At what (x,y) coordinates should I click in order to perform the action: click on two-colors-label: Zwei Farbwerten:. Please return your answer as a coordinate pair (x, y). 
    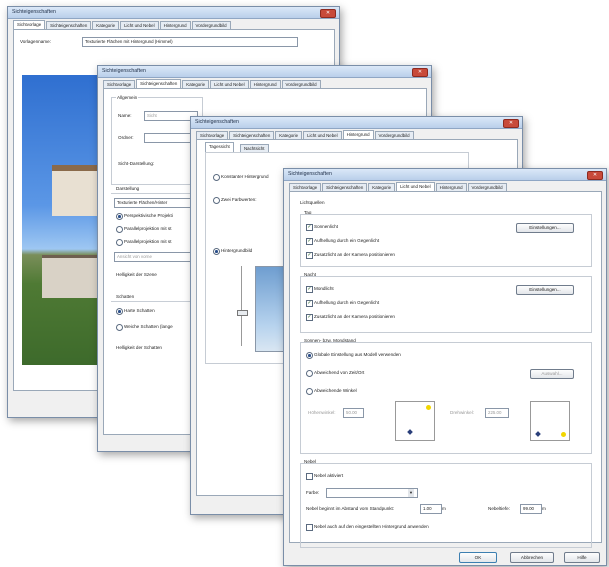
    Looking at the image, I should click on (239, 199).